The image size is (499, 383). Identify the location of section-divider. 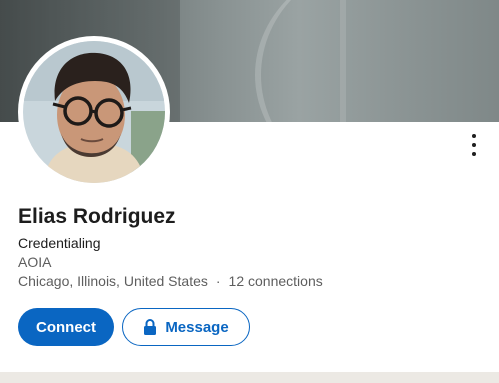
(249, 377).